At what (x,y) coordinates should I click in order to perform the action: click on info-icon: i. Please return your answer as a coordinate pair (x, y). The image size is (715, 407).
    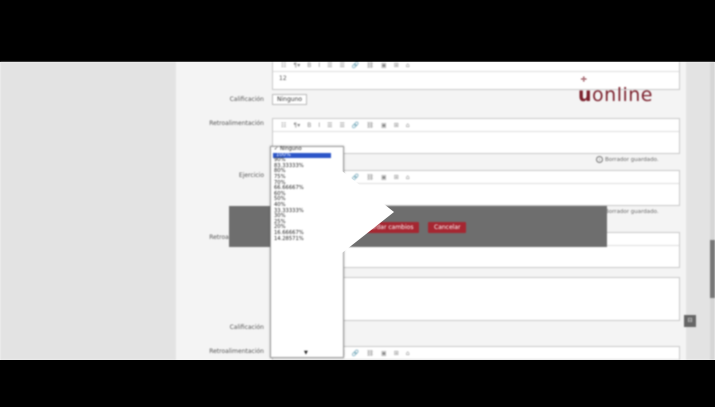
    Looking at the image, I should click on (599, 159).